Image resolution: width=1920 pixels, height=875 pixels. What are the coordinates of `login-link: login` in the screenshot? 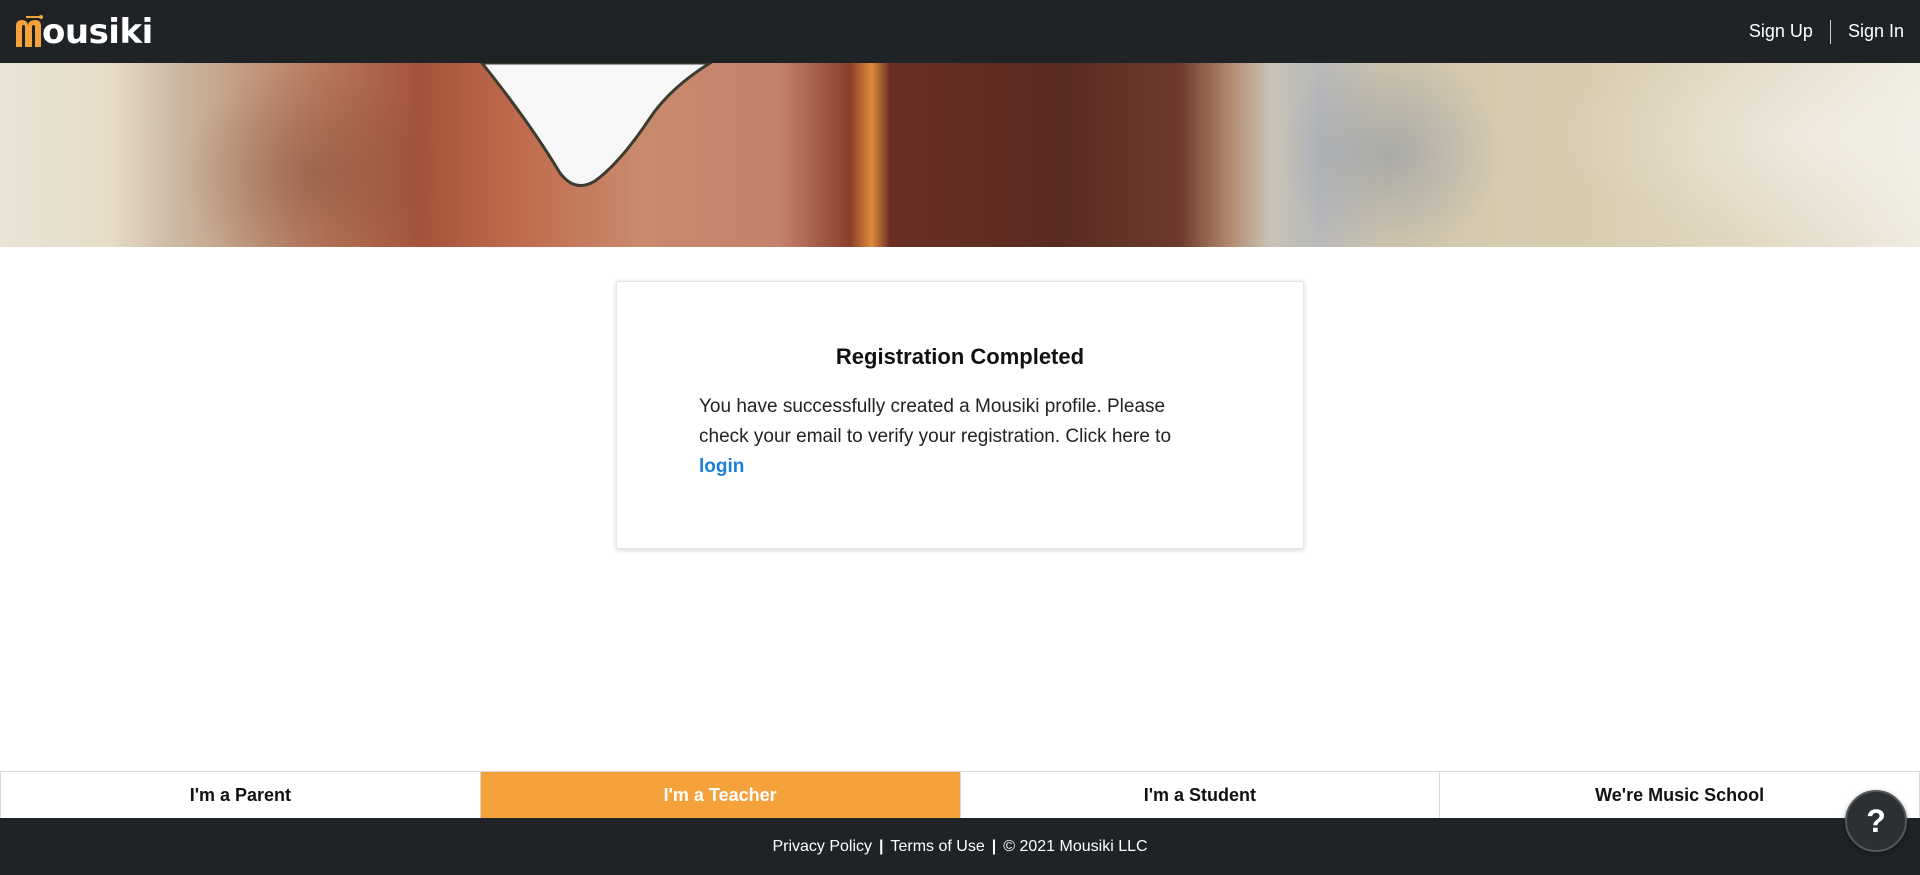 It's located at (721, 466).